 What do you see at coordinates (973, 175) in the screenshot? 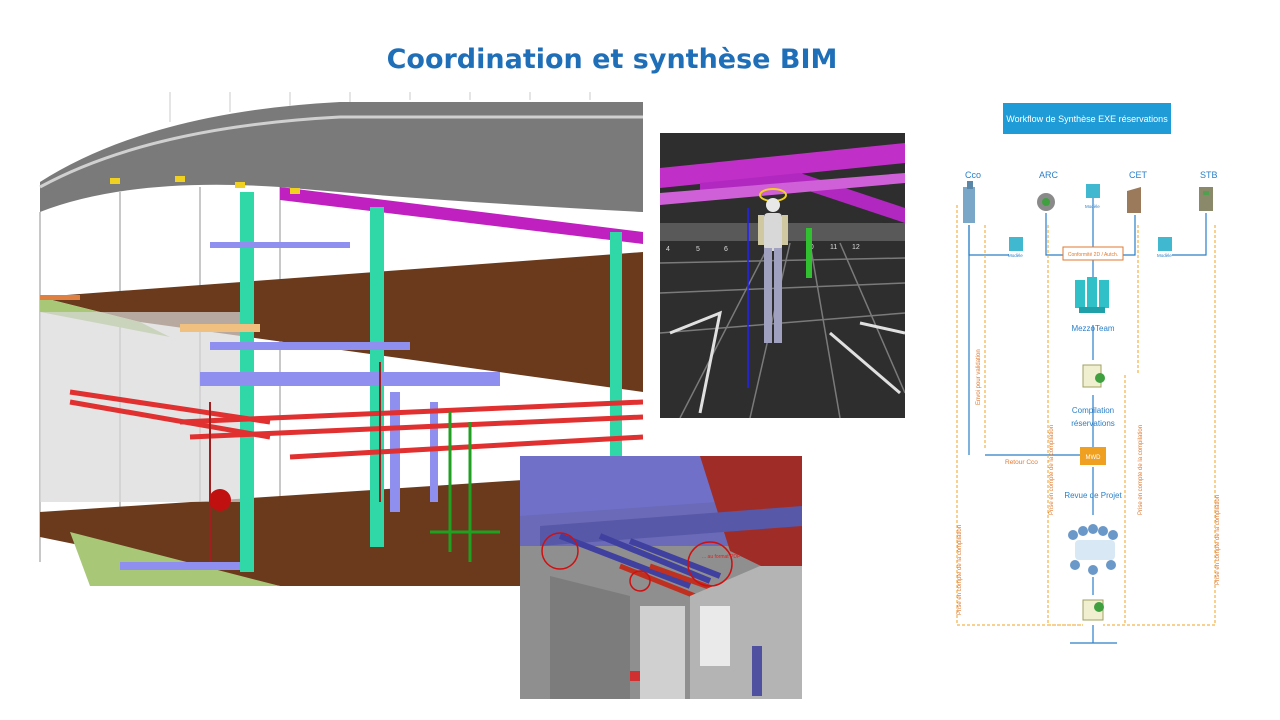
I see `actor-cco: Cco` at bounding box center [973, 175].